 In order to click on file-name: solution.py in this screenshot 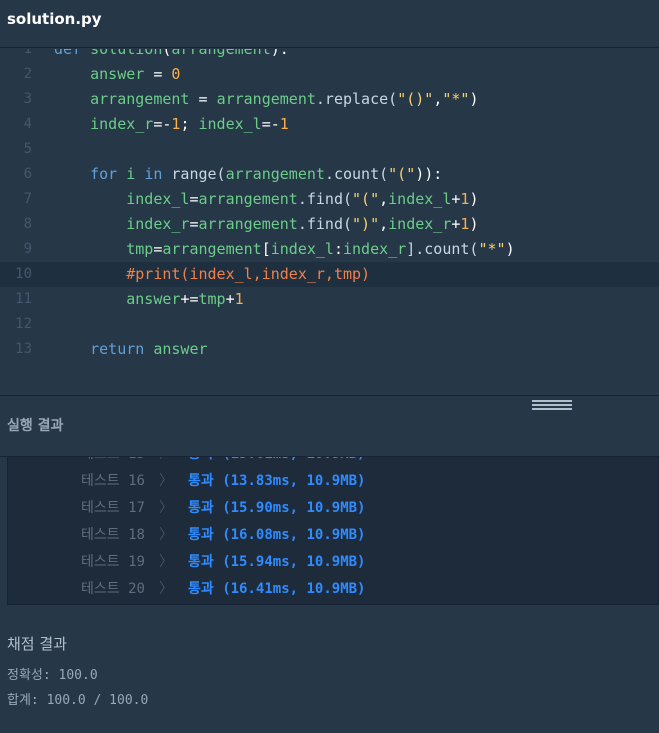, I will do `click(54, 19)`.